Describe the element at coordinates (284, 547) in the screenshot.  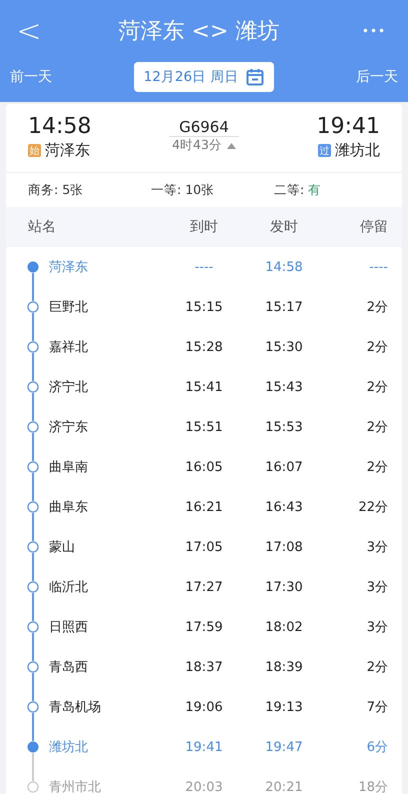
I see `departure-cell-text: 17:08` at that location.